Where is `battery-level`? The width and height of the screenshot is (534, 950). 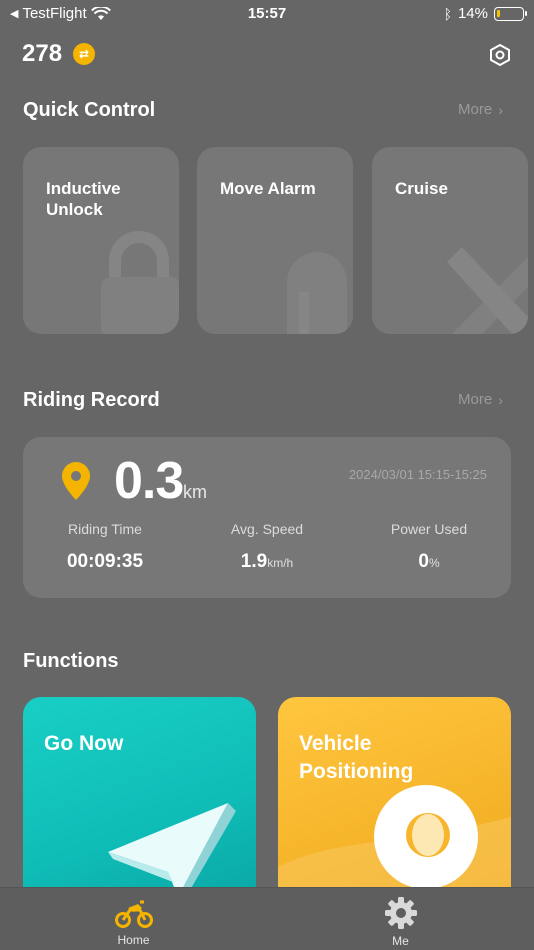 battery-level is located at coordinates (498, 13).